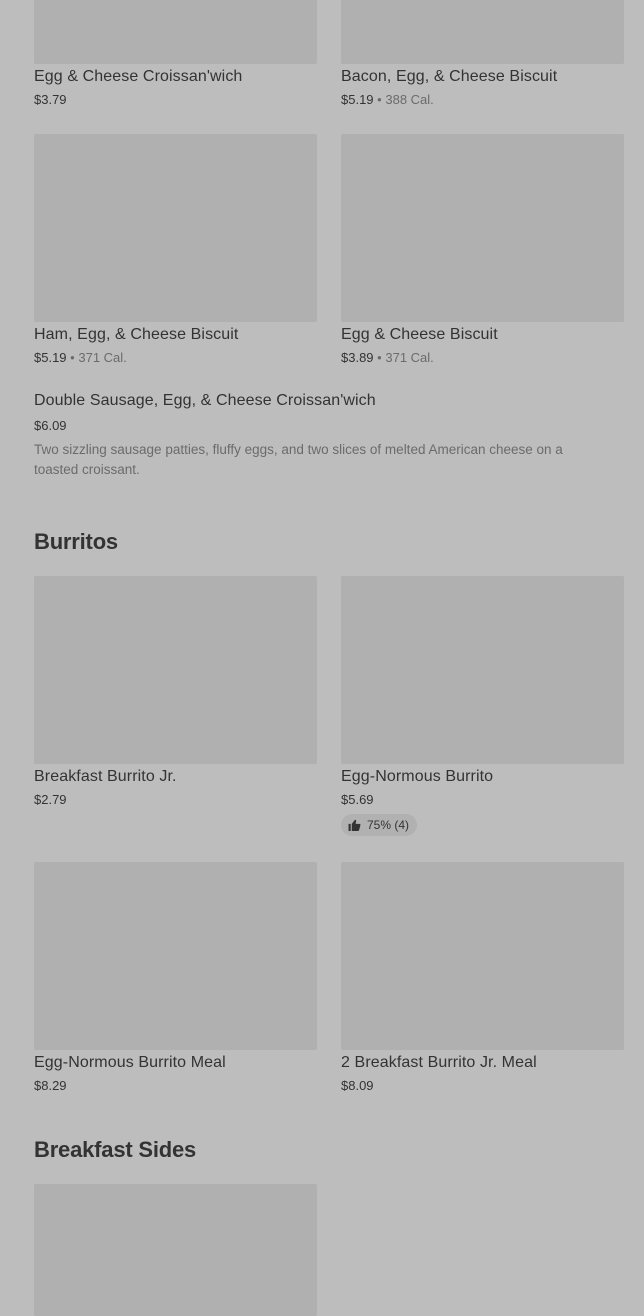 The height and width of the screenshot is (1316, 644). What do you see at coordinates (388, 825) in the screenshot?
I see `rating-text: 75% (4)` at bounding box center [388, 825].